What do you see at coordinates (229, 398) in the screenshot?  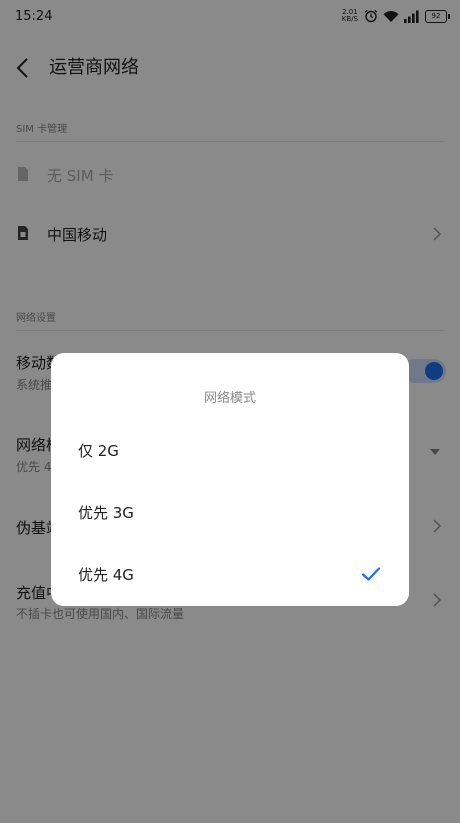 I see `dialog-title: 网络模式` at bounding box center [229, 398].